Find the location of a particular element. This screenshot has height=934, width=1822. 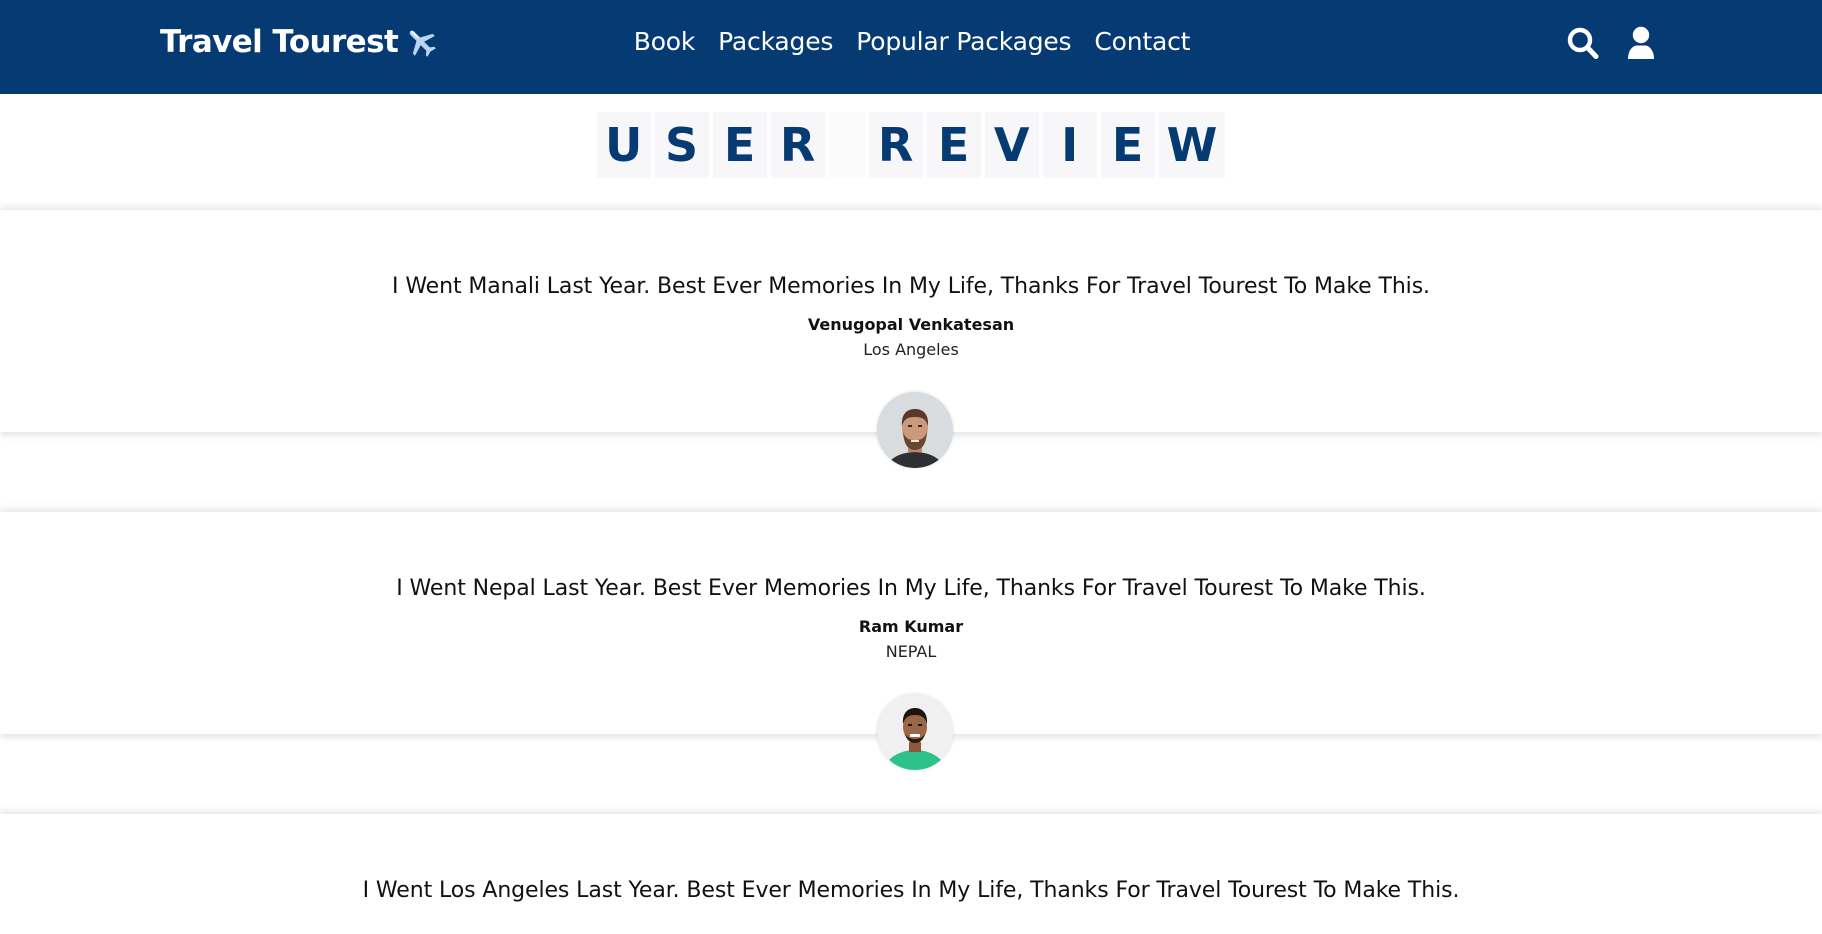

nav-popular-packages: Popular Packages is located at coordinates (963, 41).